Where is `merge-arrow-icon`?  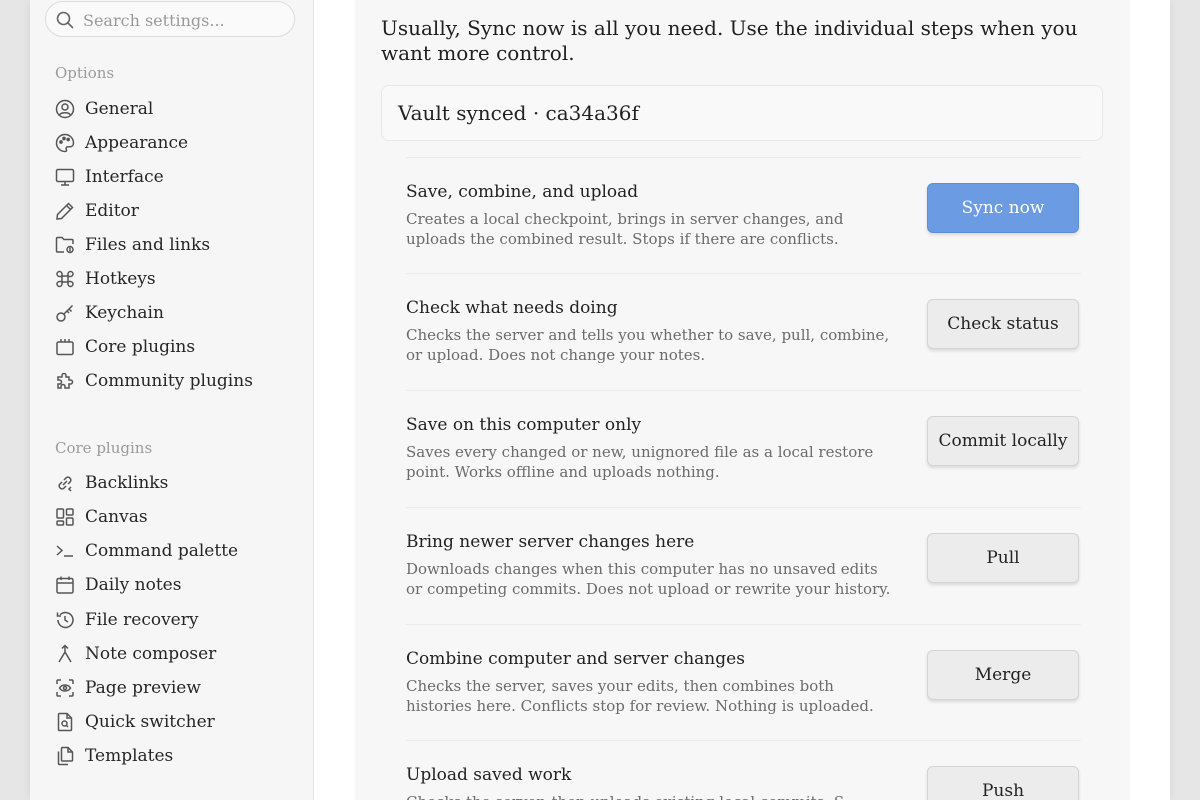
merge-arrow-icon is located at coordinates (65, 654).